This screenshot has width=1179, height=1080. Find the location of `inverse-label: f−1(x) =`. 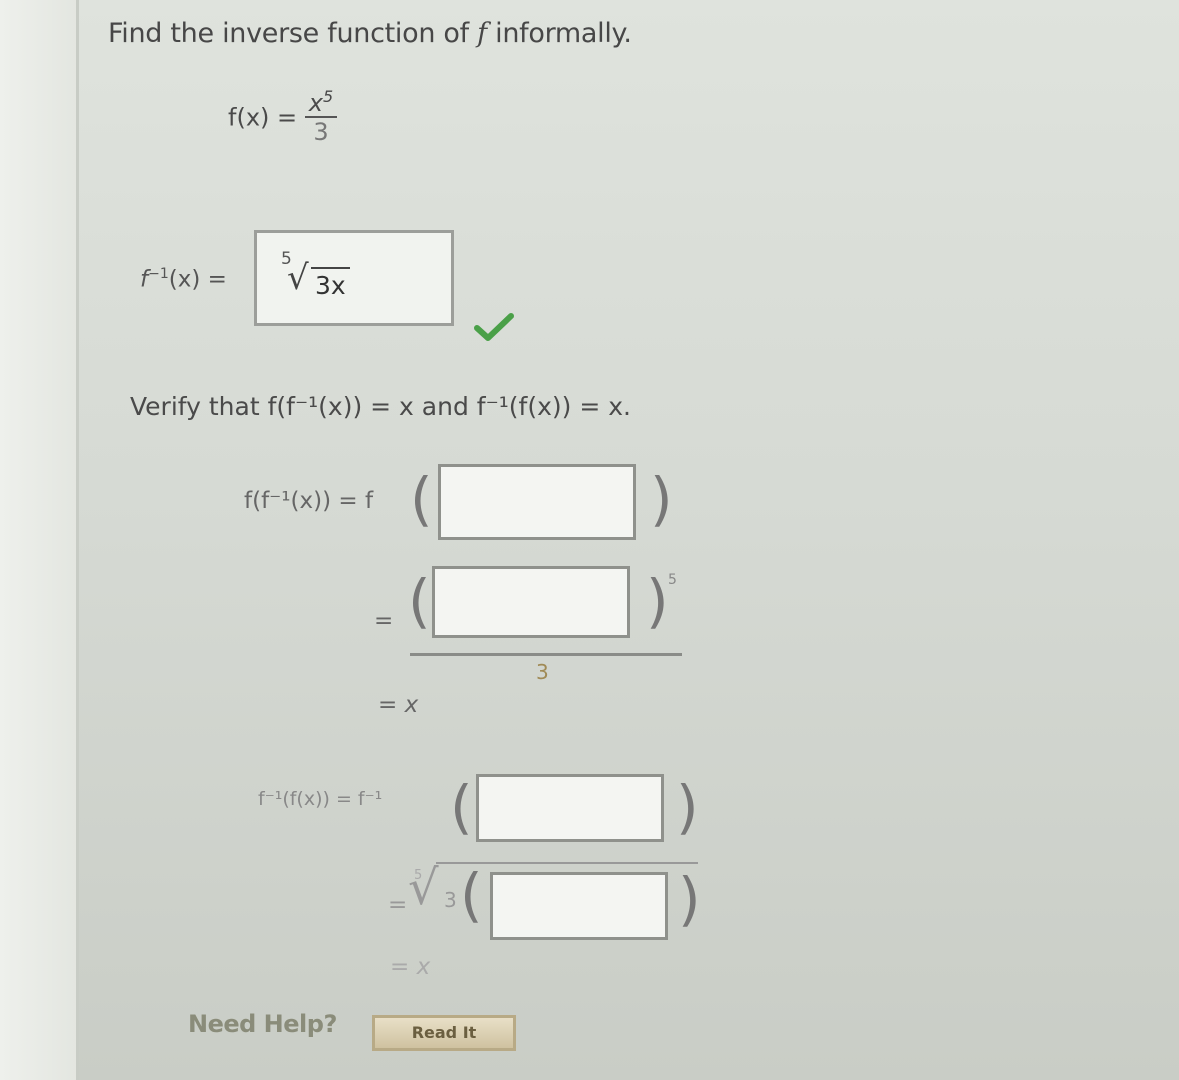

inverse-label: f−1(x) = is located at coordinates (183, 279).